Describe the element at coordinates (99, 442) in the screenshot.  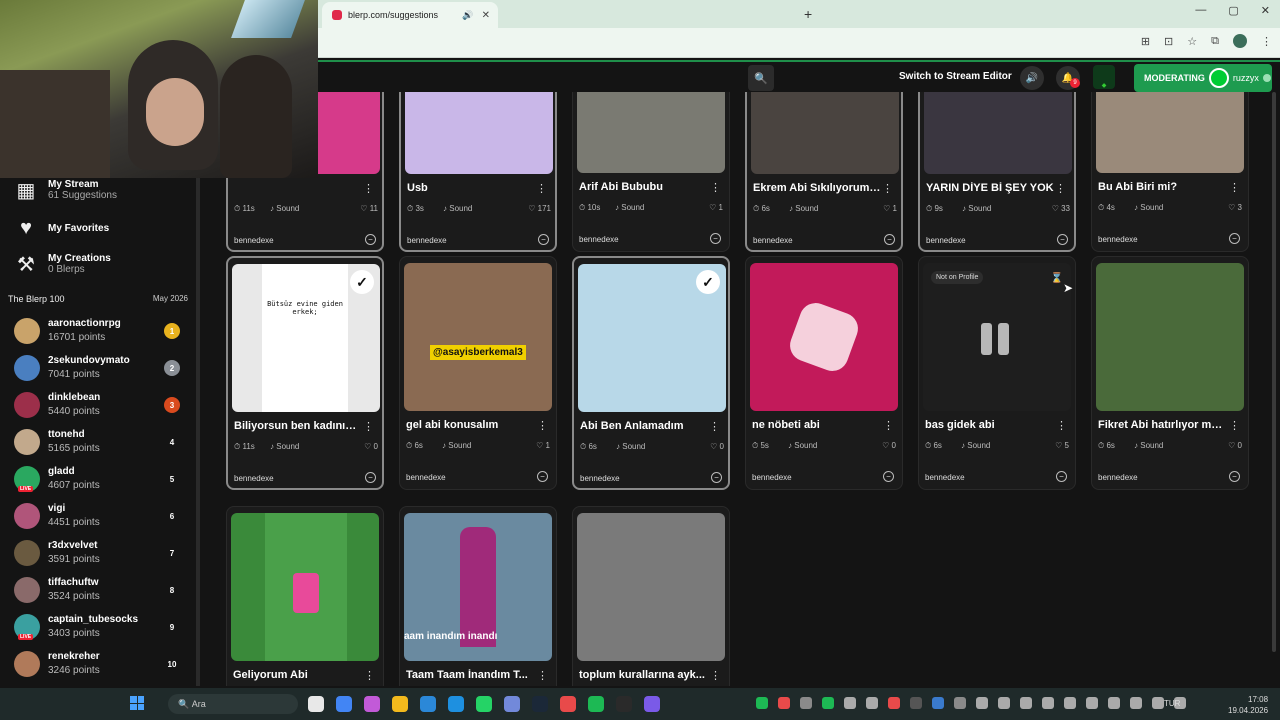
I see `leaderboard-row: ttonehd 5165 points 4` at that location.